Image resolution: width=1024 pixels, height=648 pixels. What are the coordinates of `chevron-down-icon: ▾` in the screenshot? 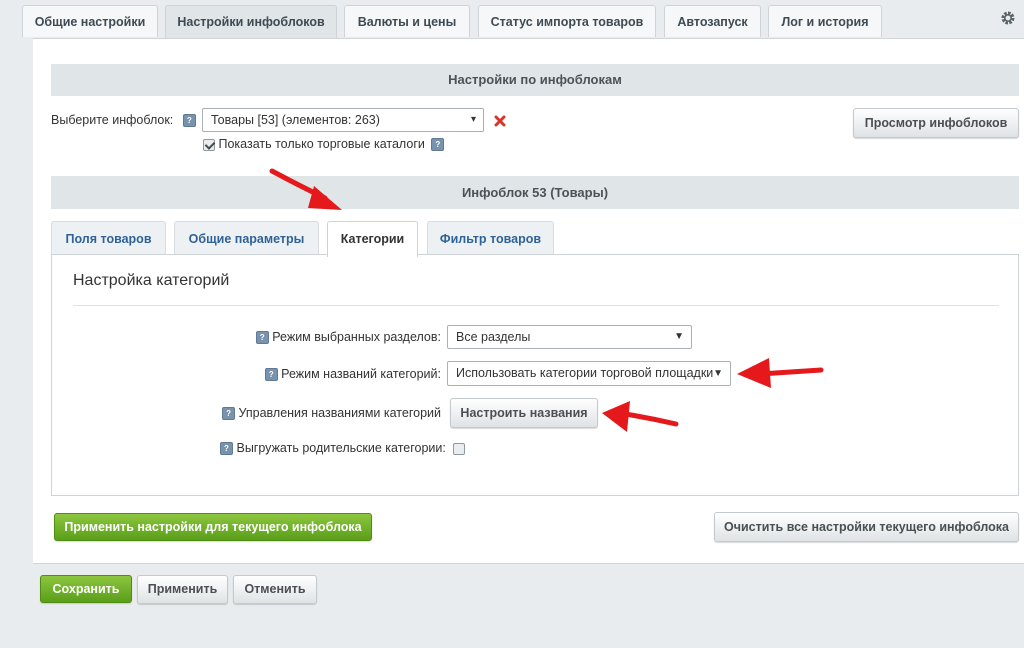 It's located at (473, 119).